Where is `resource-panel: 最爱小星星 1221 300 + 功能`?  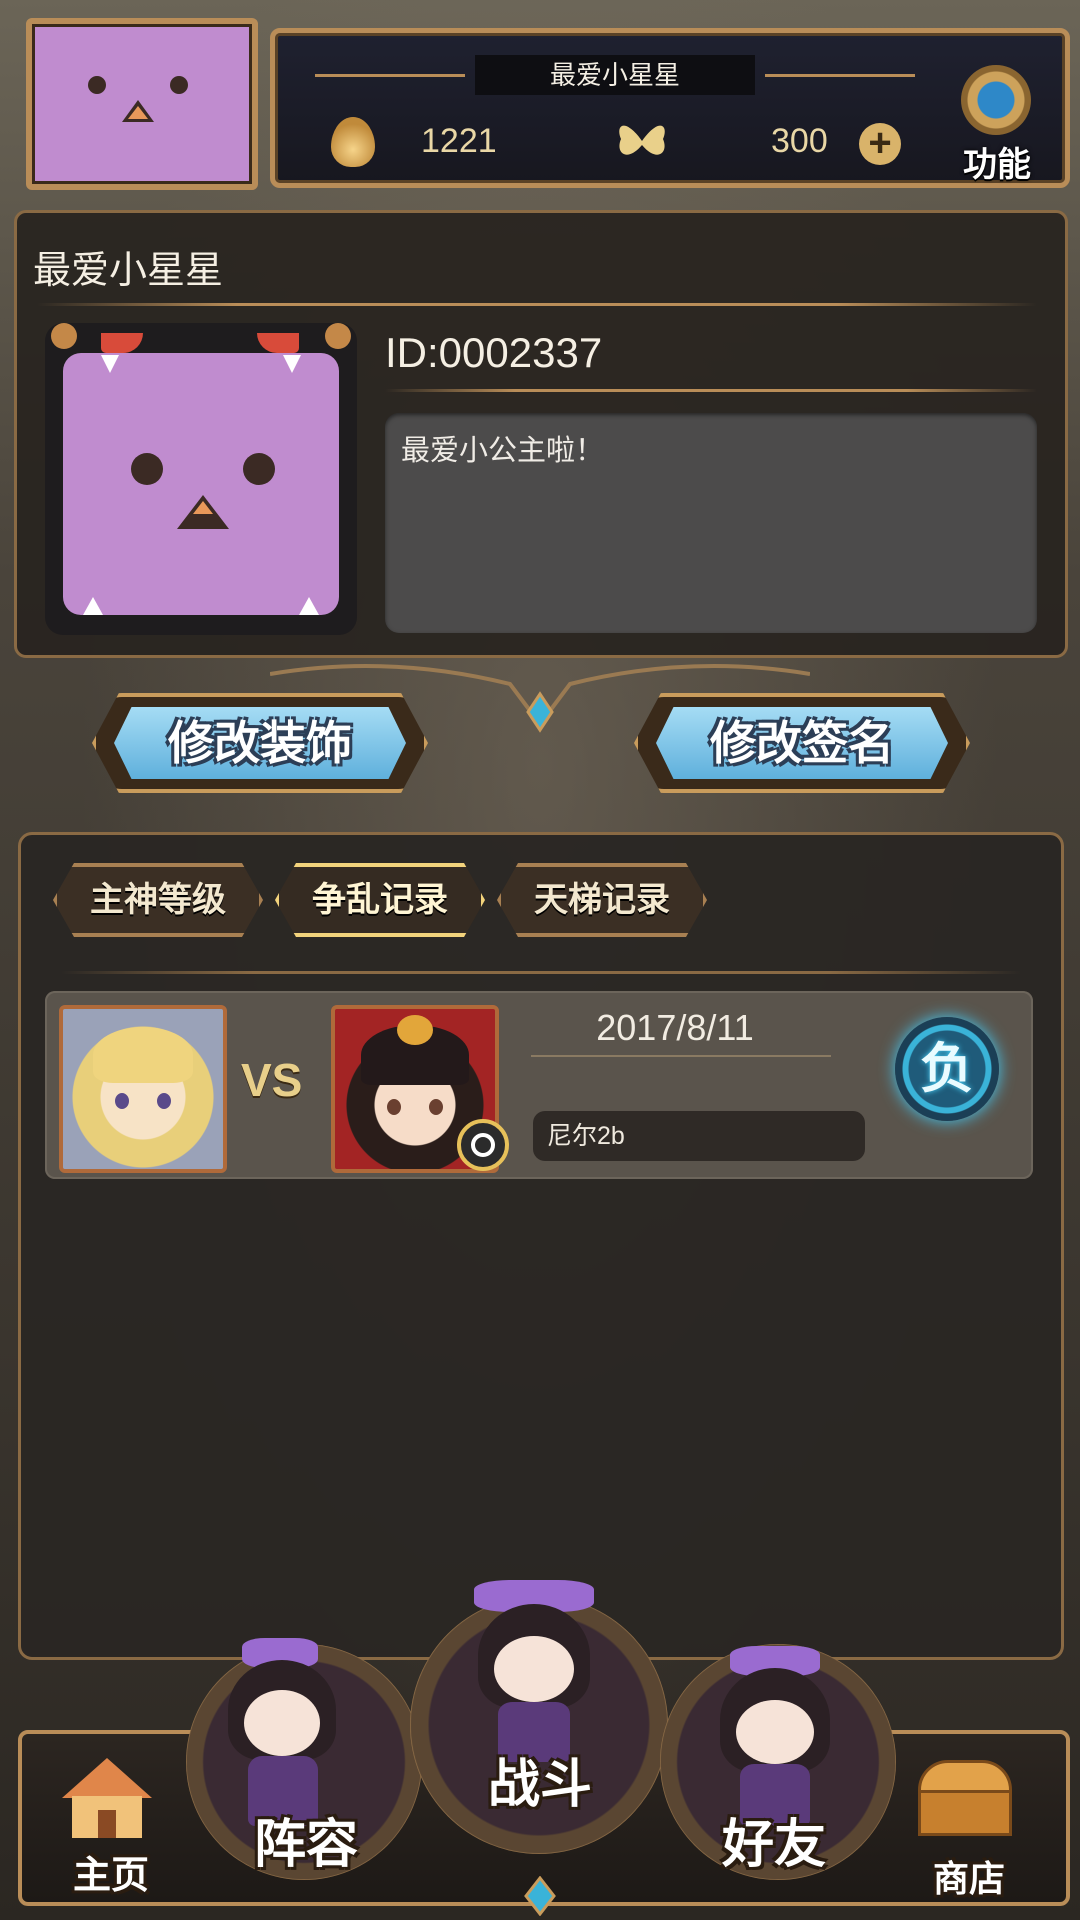 resource-panel: 最爱小星星 1221 300 + 功能 is located at coordinates (670, 108).